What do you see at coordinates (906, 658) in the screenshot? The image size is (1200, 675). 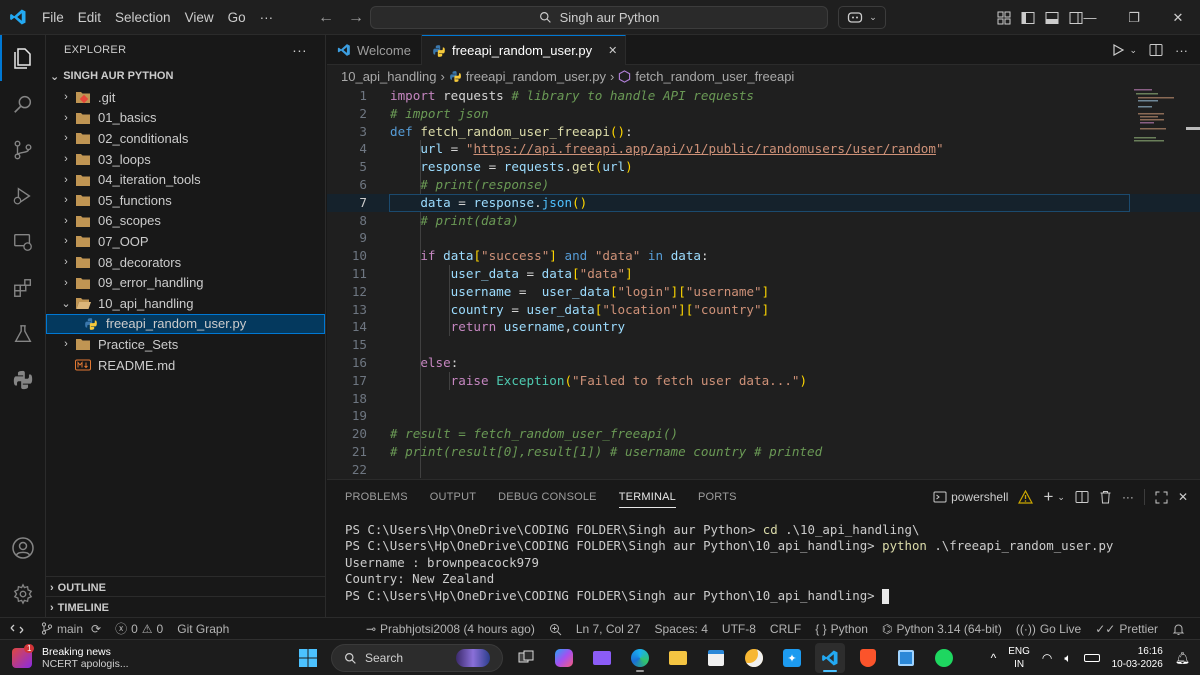 I see `notes-app-icon` at bounding box center [906, 658].